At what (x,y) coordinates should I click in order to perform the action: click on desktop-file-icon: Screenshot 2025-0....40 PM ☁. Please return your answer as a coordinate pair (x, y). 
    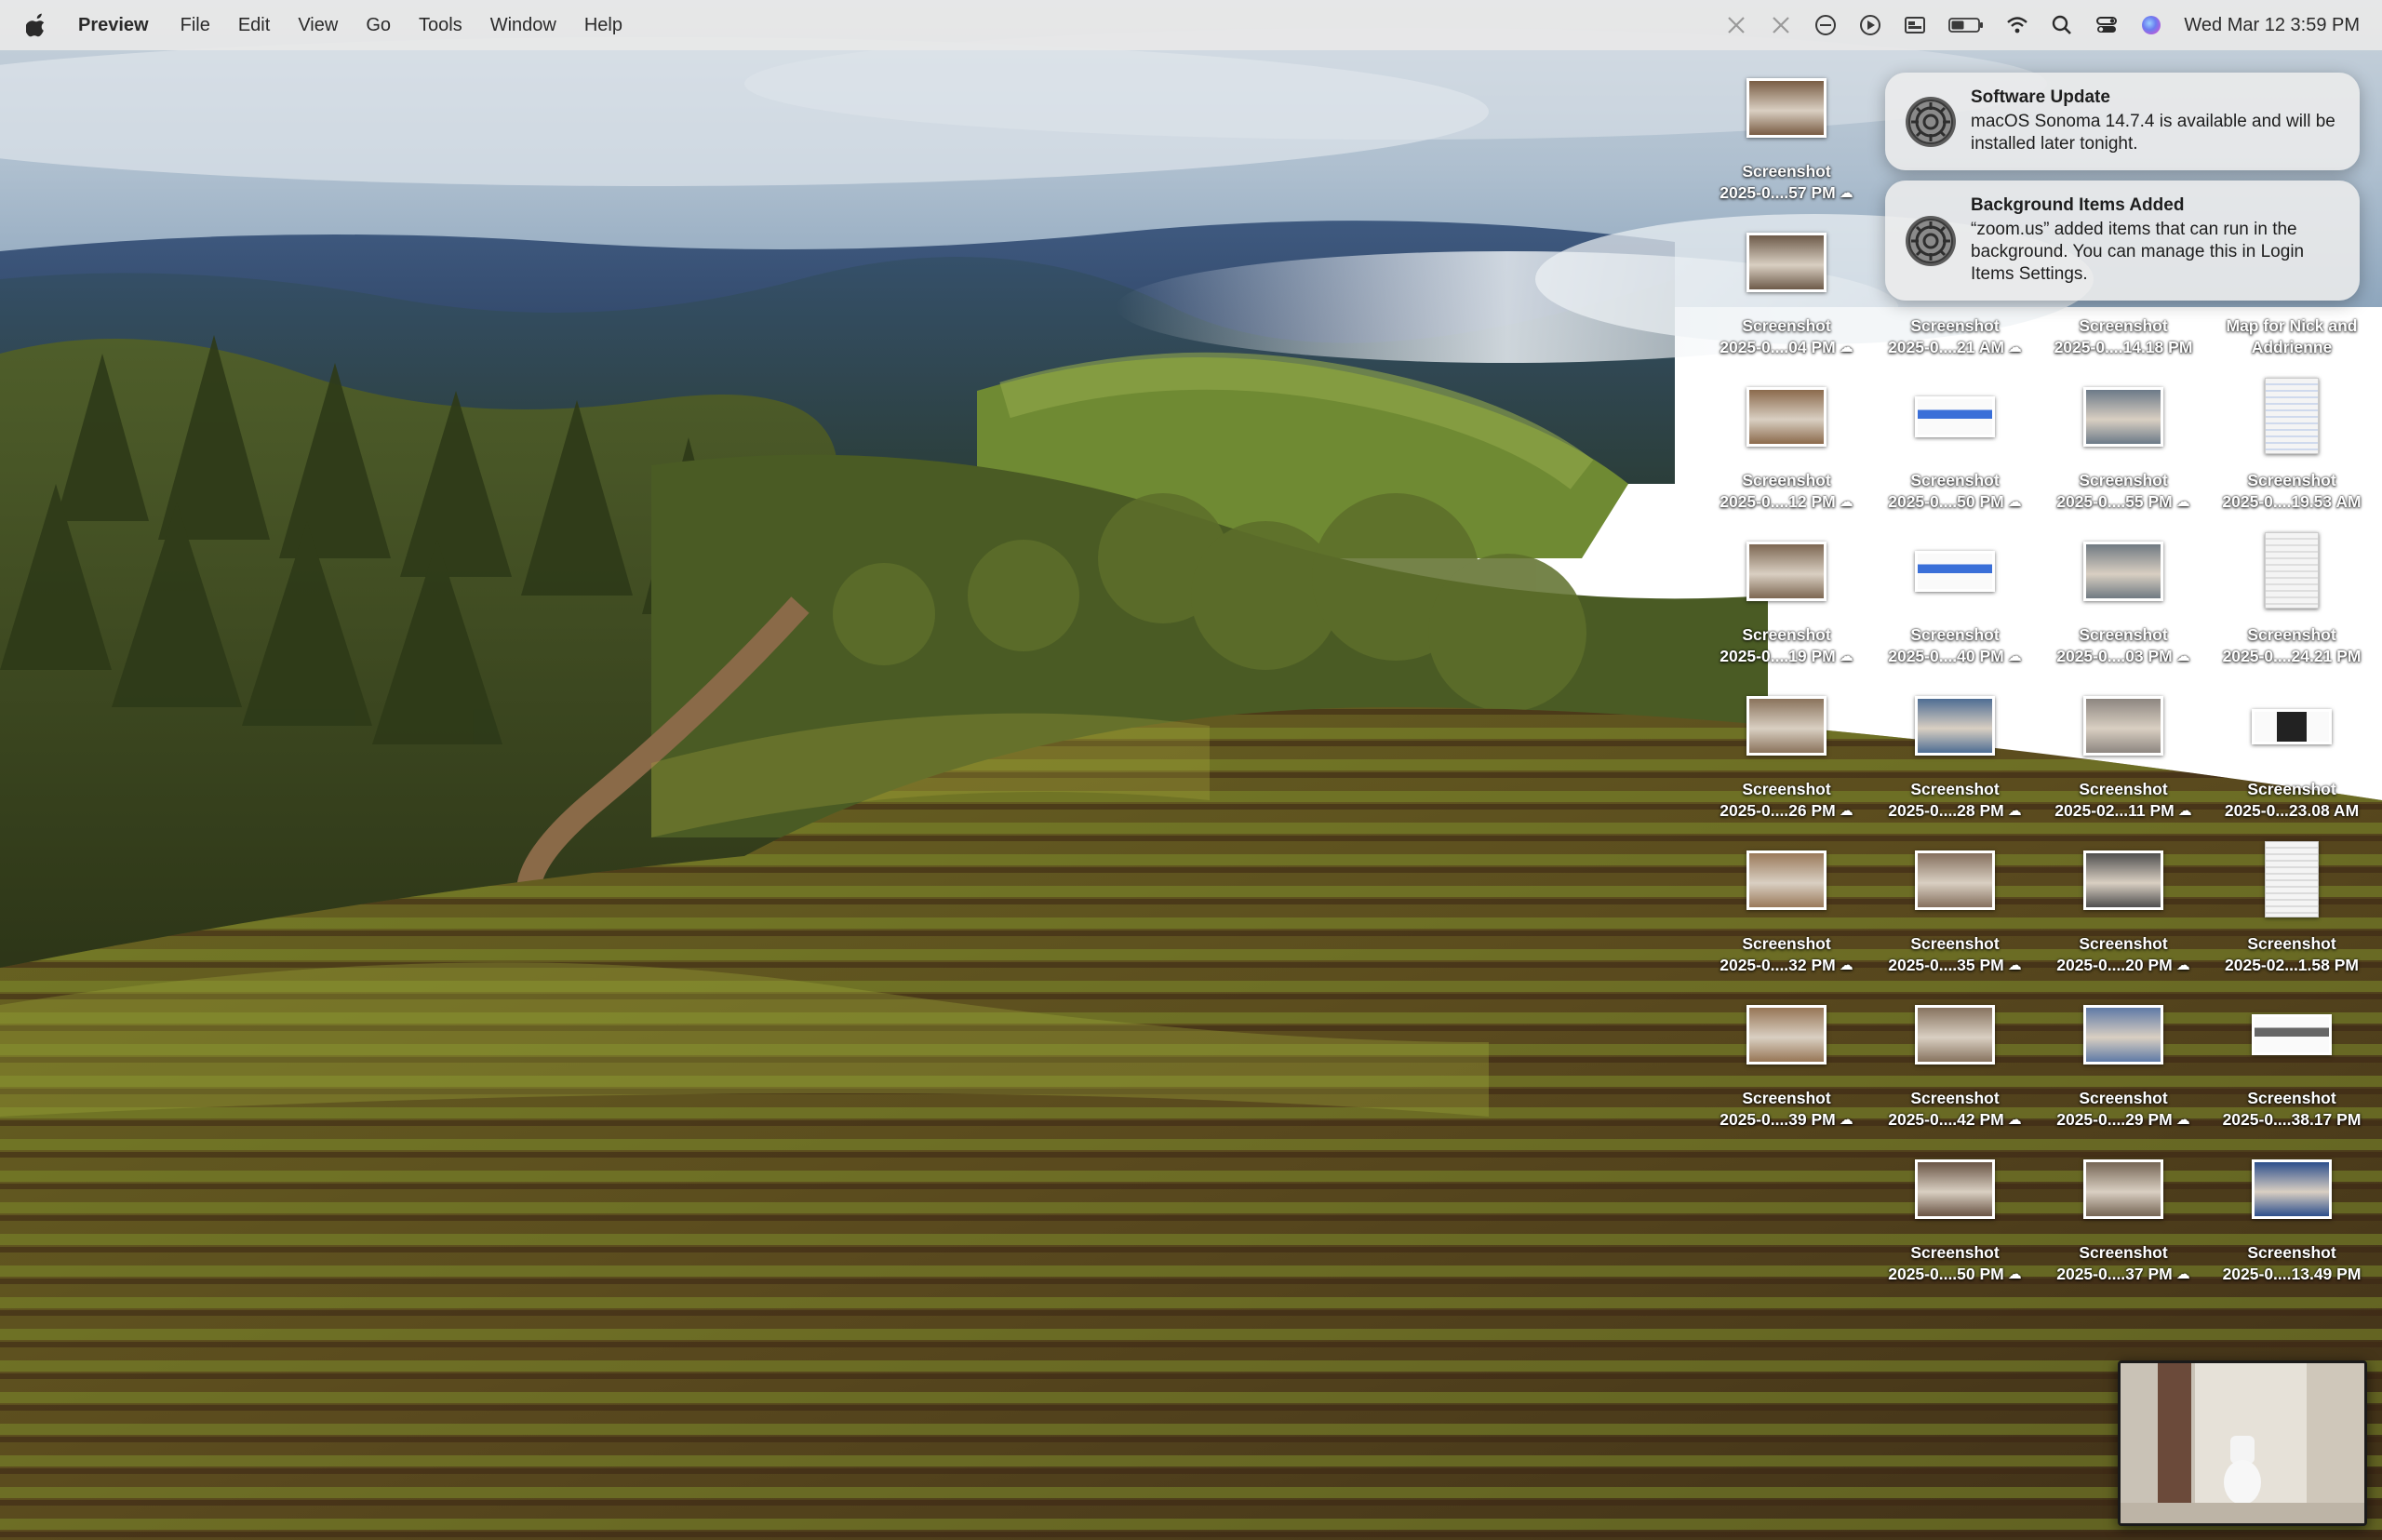
    Looking at the image, I should click on (1955, 603).